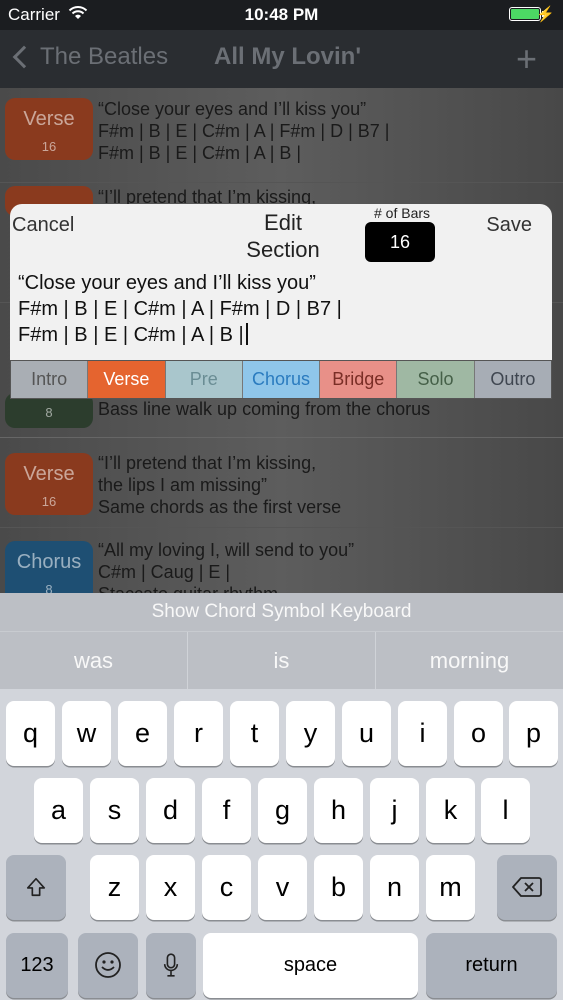 This screenshot has width=563, height=1000. What do you see at coordinates (94, 660) in the screenshot?
I see `suggestion-item: was` at bounding box center [94, 660].